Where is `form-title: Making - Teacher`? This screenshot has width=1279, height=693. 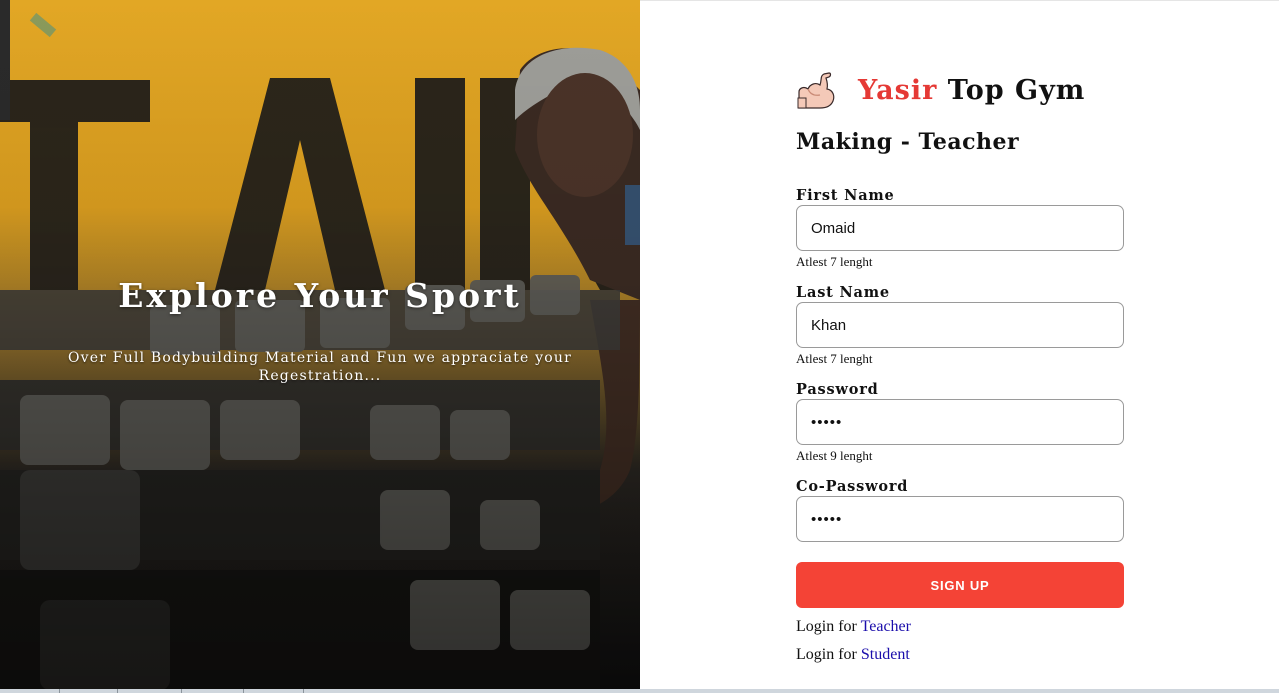
form-title: Making - Teacher is located at coordinates (908, 142).